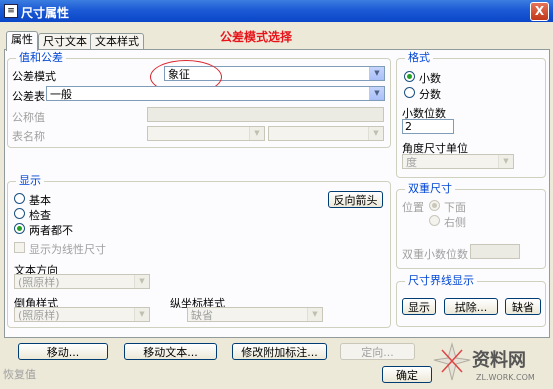  What do you see at coordinates (455, 207) in the screenshot?
I see `dual-below-label: 下面` at bounding box center [455, 207].